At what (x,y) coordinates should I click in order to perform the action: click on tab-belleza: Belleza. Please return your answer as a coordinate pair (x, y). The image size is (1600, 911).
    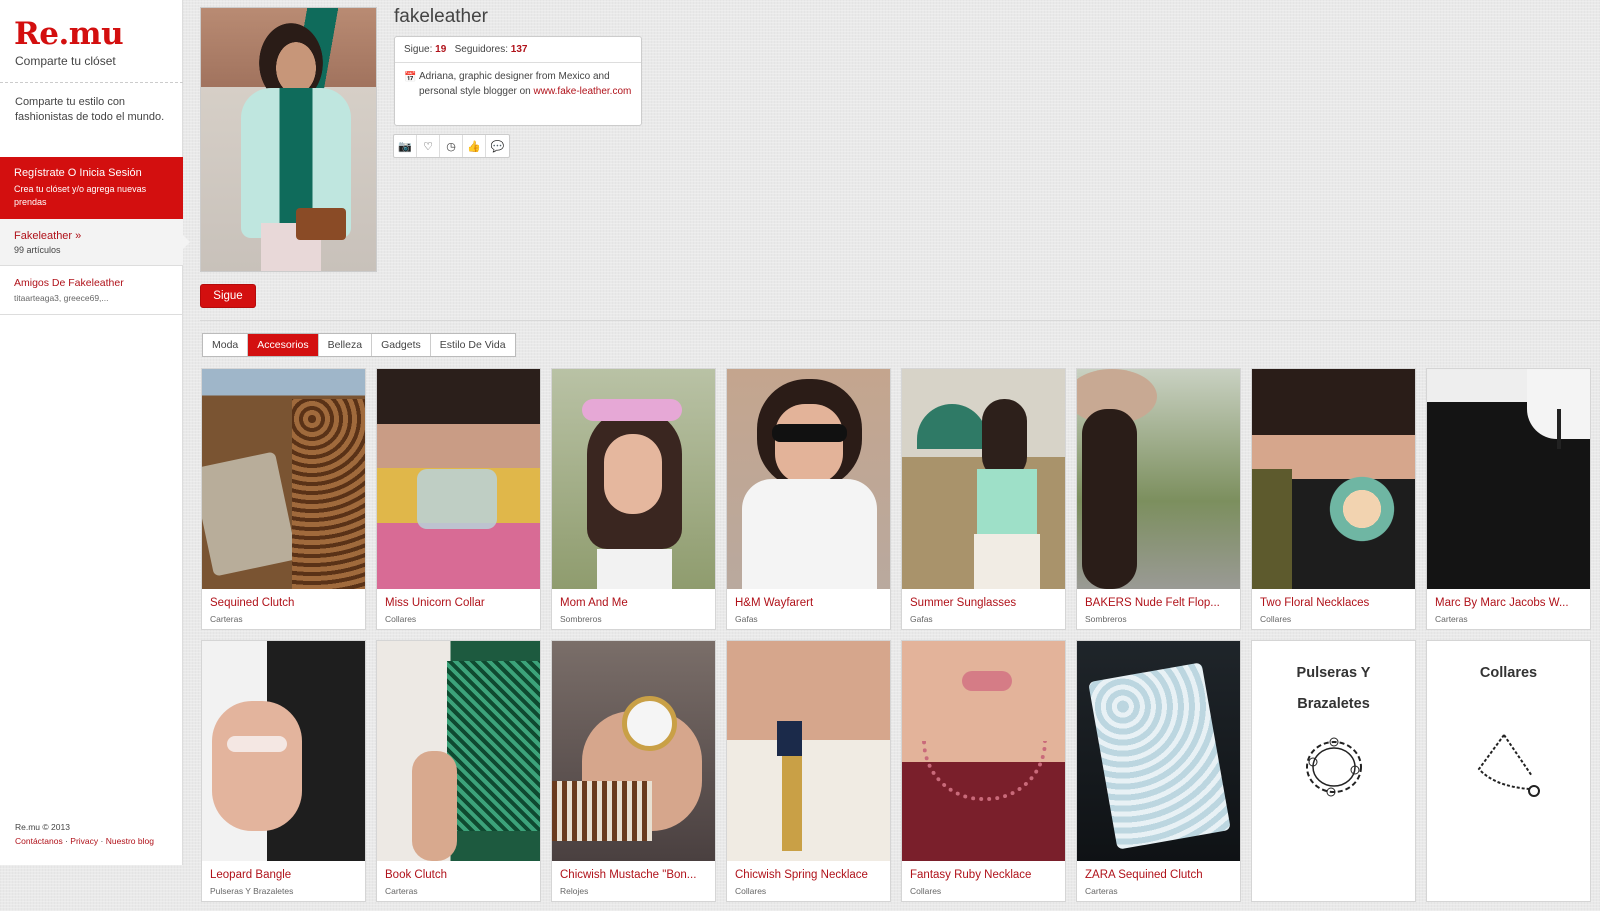
    Looking at the image, I should click on (346, 345).